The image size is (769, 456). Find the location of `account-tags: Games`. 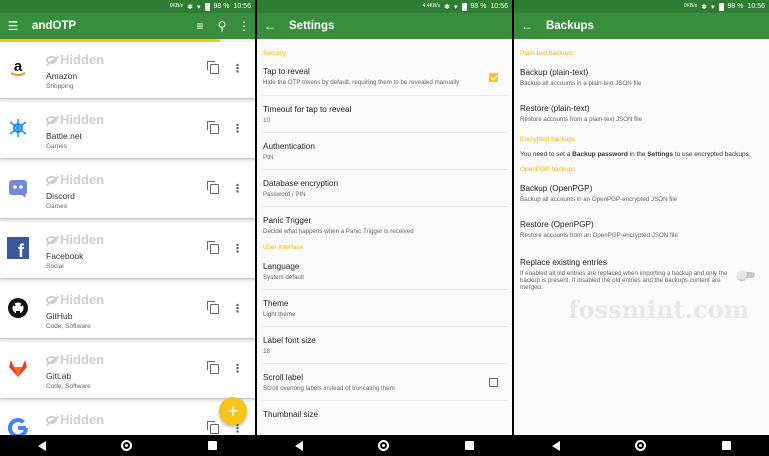

account-tags: Games is located at coordinates (56, 206).